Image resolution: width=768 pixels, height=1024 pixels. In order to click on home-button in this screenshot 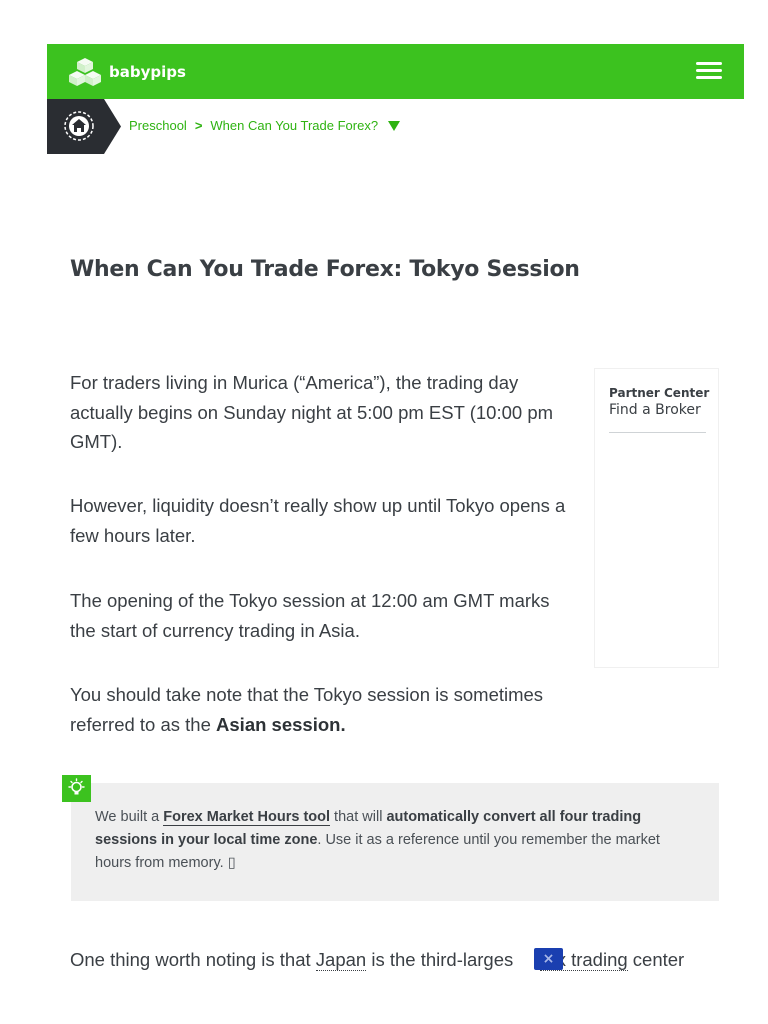, I will do `click(84, 126)`.